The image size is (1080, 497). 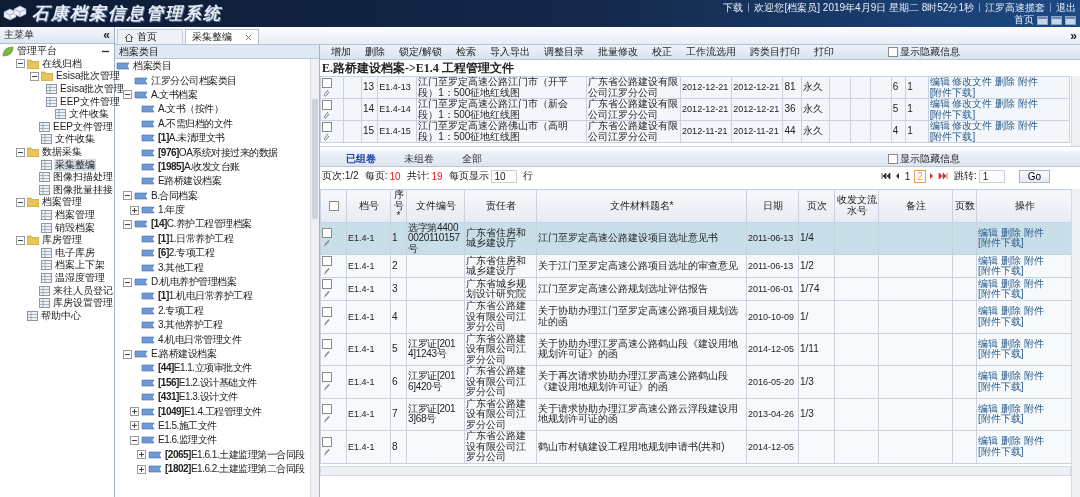 What do you see at coordinates (207, 382) in the screenshot?
I see `tree-node: [156]E1.2.设计基础文件` at bounding box center [207, 382].